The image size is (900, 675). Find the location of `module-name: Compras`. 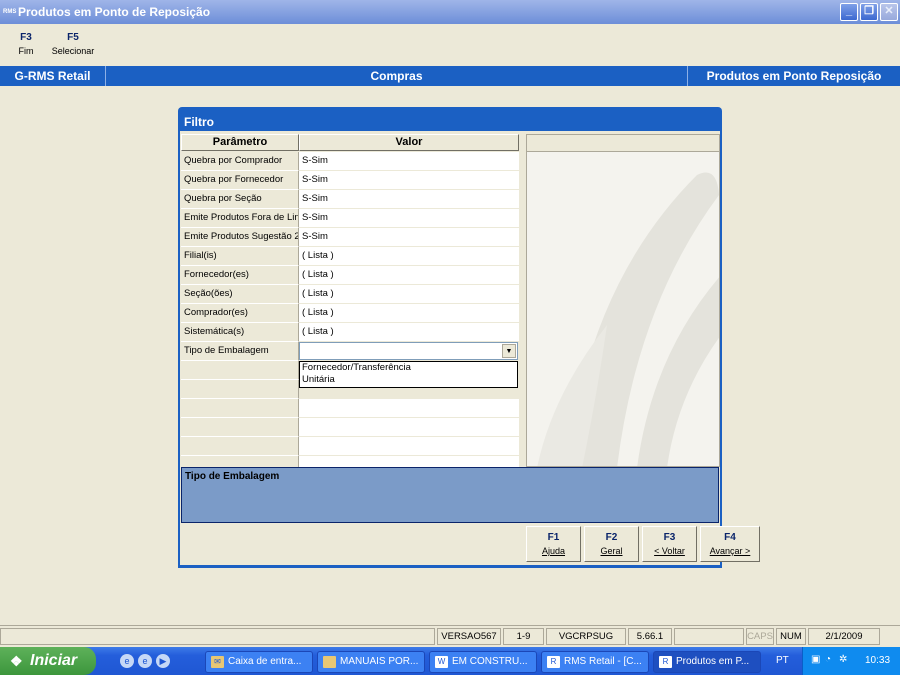

module-name: Compras is located at coordinates (396, 76).